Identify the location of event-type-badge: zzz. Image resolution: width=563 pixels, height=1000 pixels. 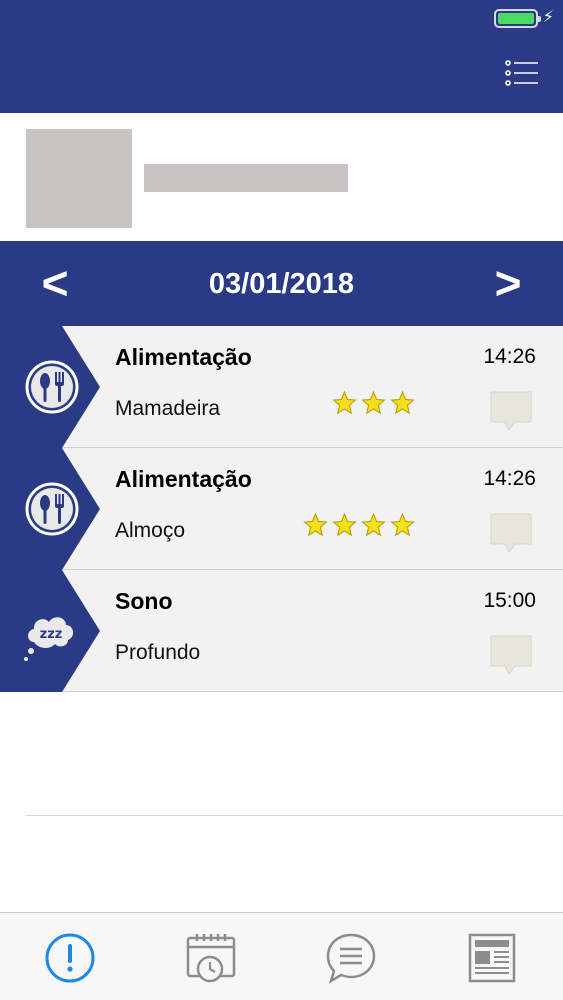
(50, 631).